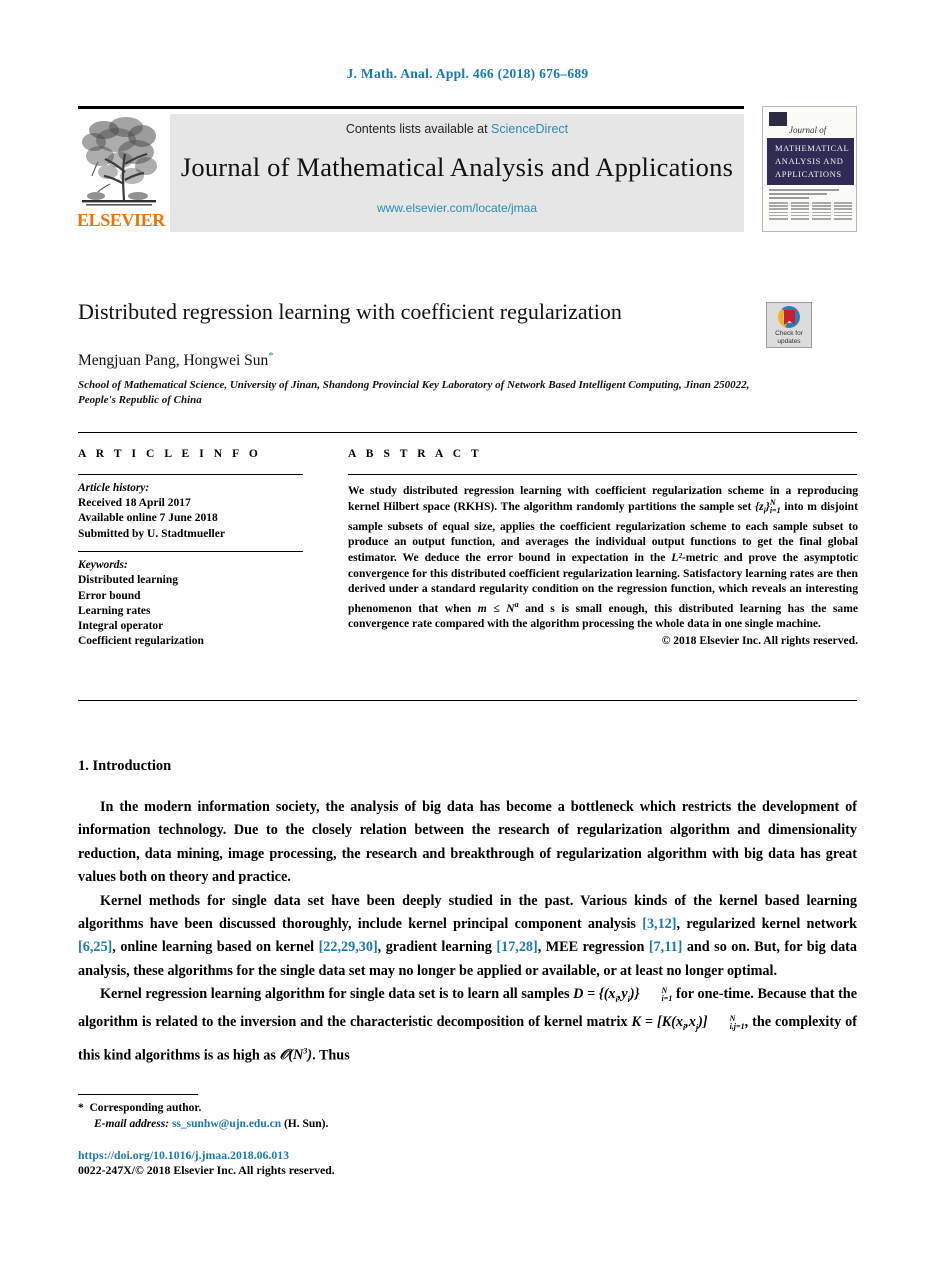 The image size is (935, 1266). I want to click on crossmark-label-line-1: Check for, so click(789, 333).